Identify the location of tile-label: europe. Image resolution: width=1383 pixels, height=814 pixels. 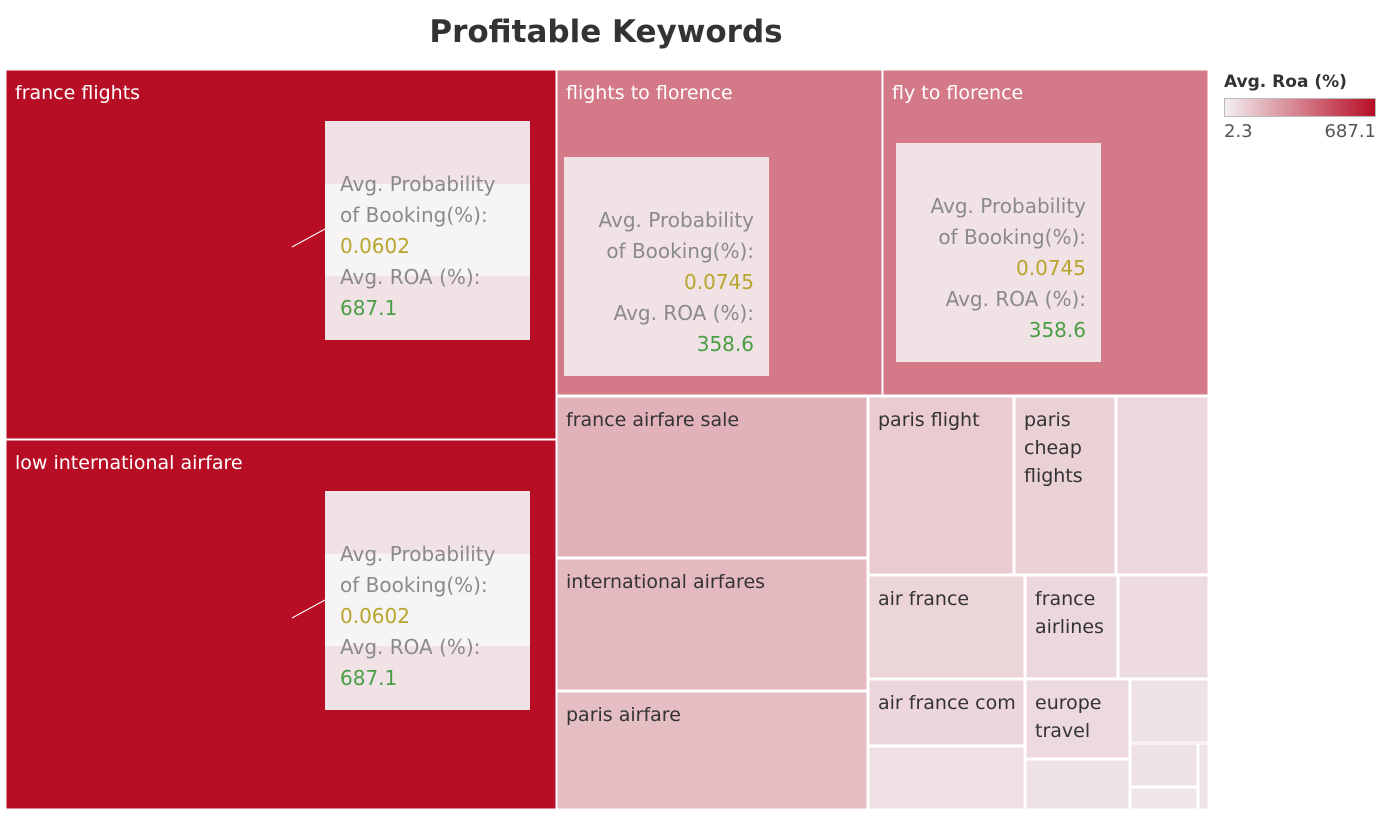
(1068, 703).